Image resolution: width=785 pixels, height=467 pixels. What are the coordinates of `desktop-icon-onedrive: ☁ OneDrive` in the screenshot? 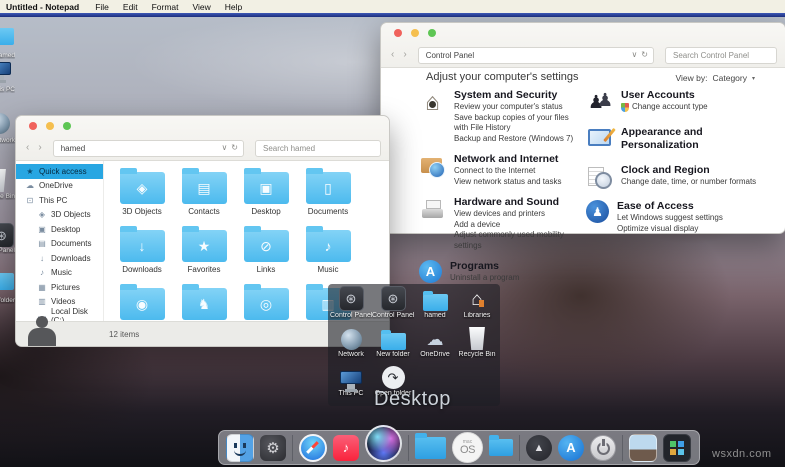 It's located at (435, 345).